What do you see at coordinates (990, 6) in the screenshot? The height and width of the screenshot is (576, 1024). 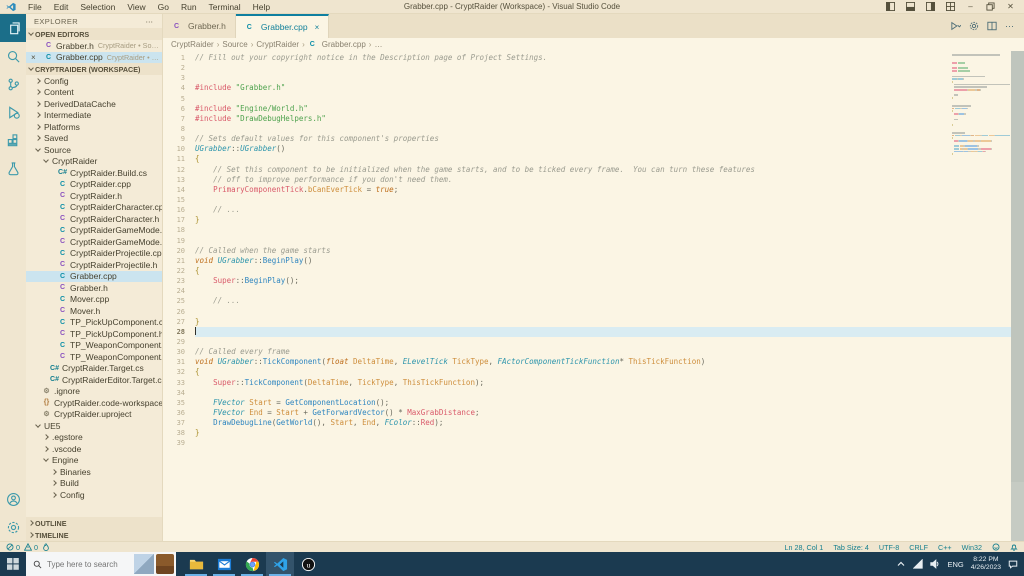 I see `restore-icon` at bounding box center [990, 6].